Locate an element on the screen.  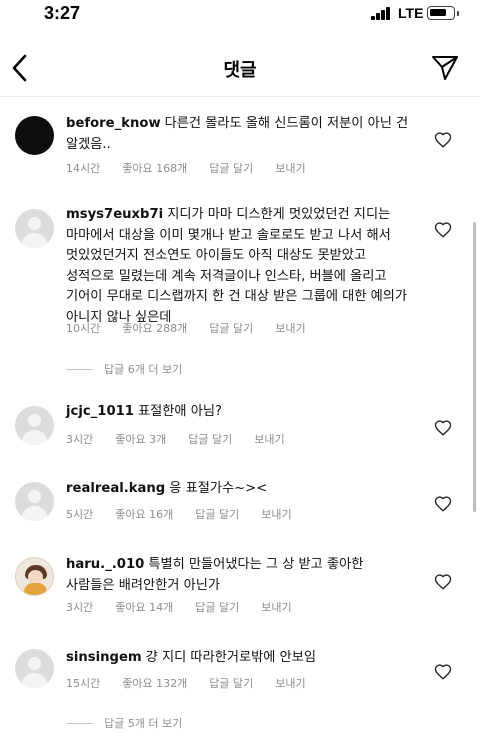
share-button is located at coordinates (445, 68).